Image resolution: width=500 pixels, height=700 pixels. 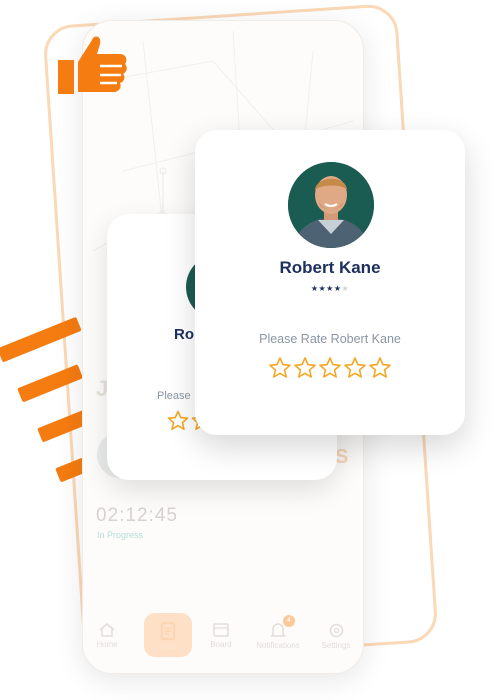 What do you see at coordinates (137, 515) in the screenshot?
I see `job-timer: 02:12:45` at bounding box center [137, 515].